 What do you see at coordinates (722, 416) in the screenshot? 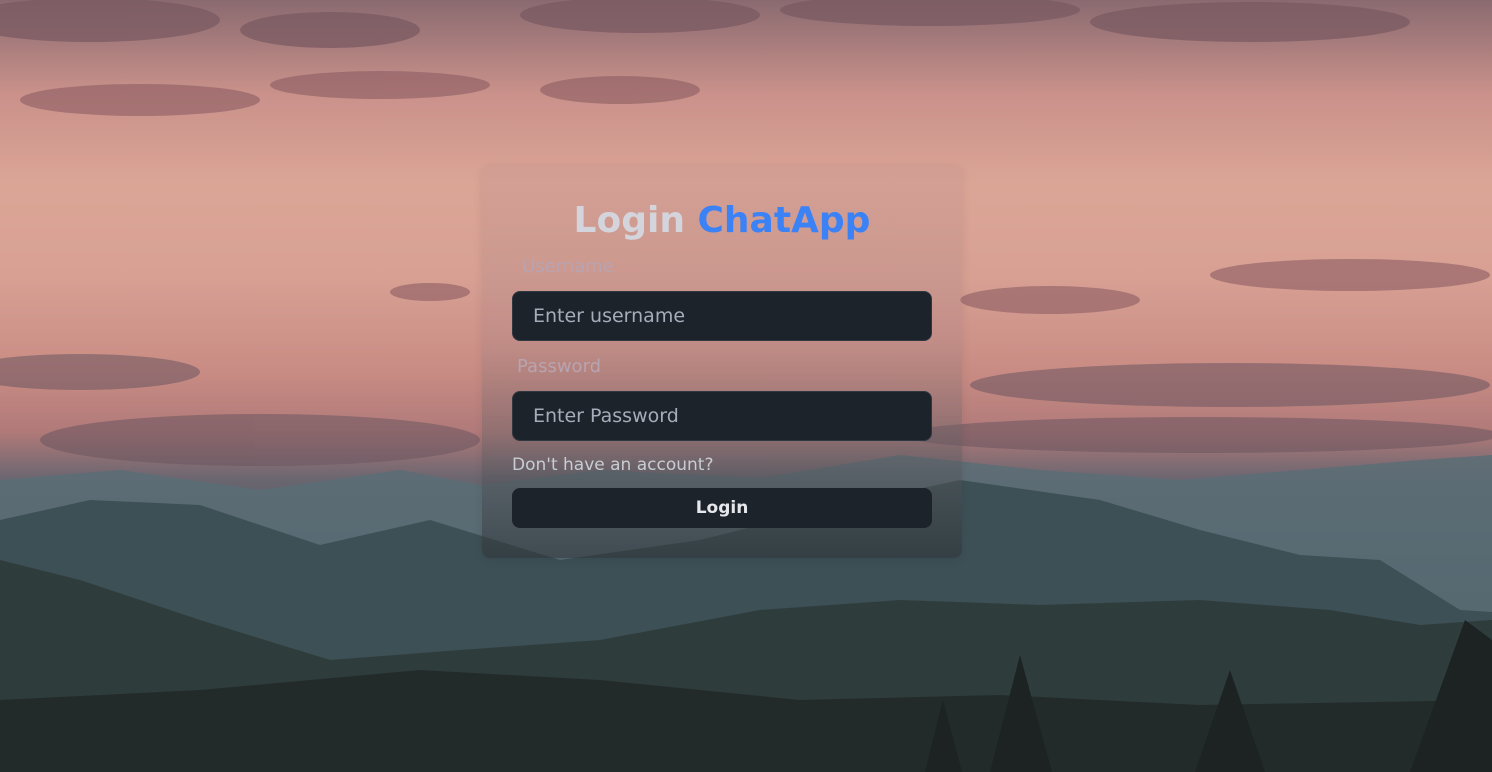
I see `password-input` at bounding box center [722, 416].